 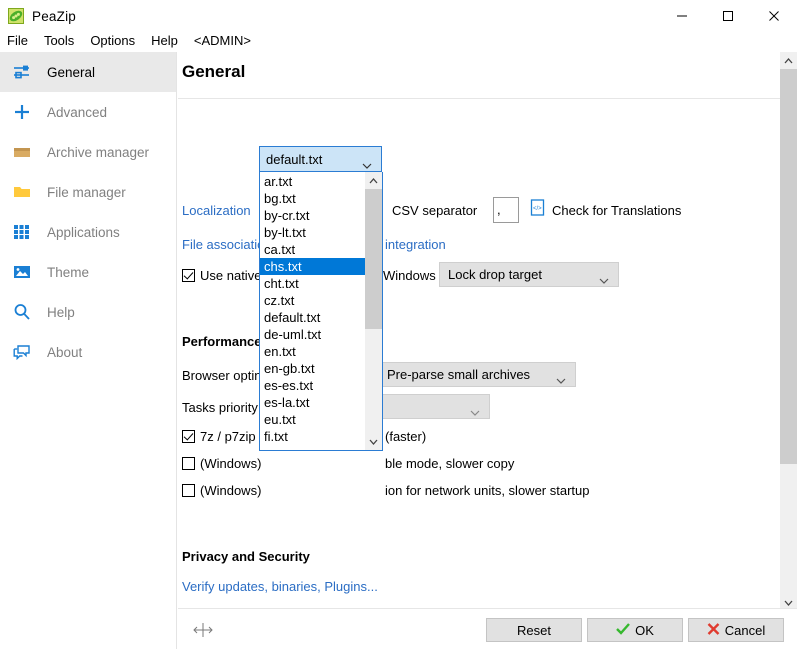 What do you see at coordinates (164, 41) in the screenshot?
I see `menu-item-help: Help` at bounding box center [164, 41].